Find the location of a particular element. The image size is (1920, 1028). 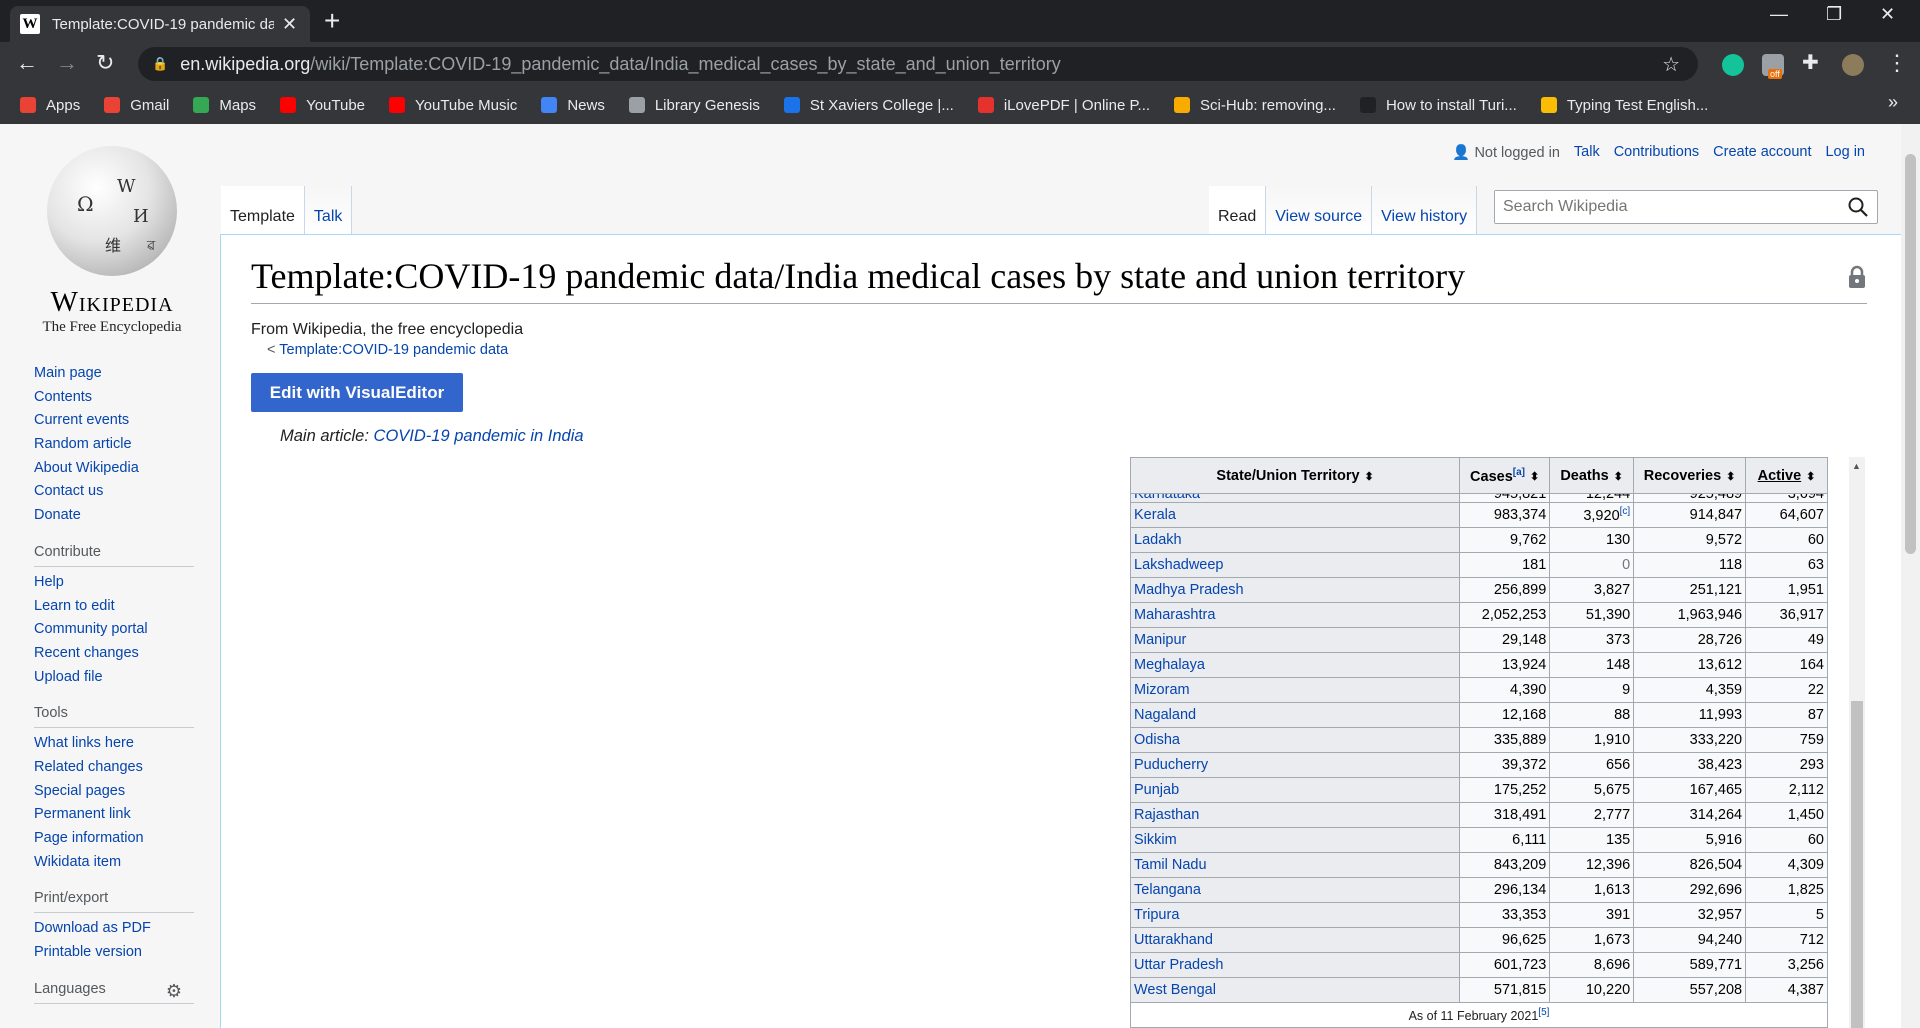

sidebar-link: What links here is located at coordinates (119, 744).